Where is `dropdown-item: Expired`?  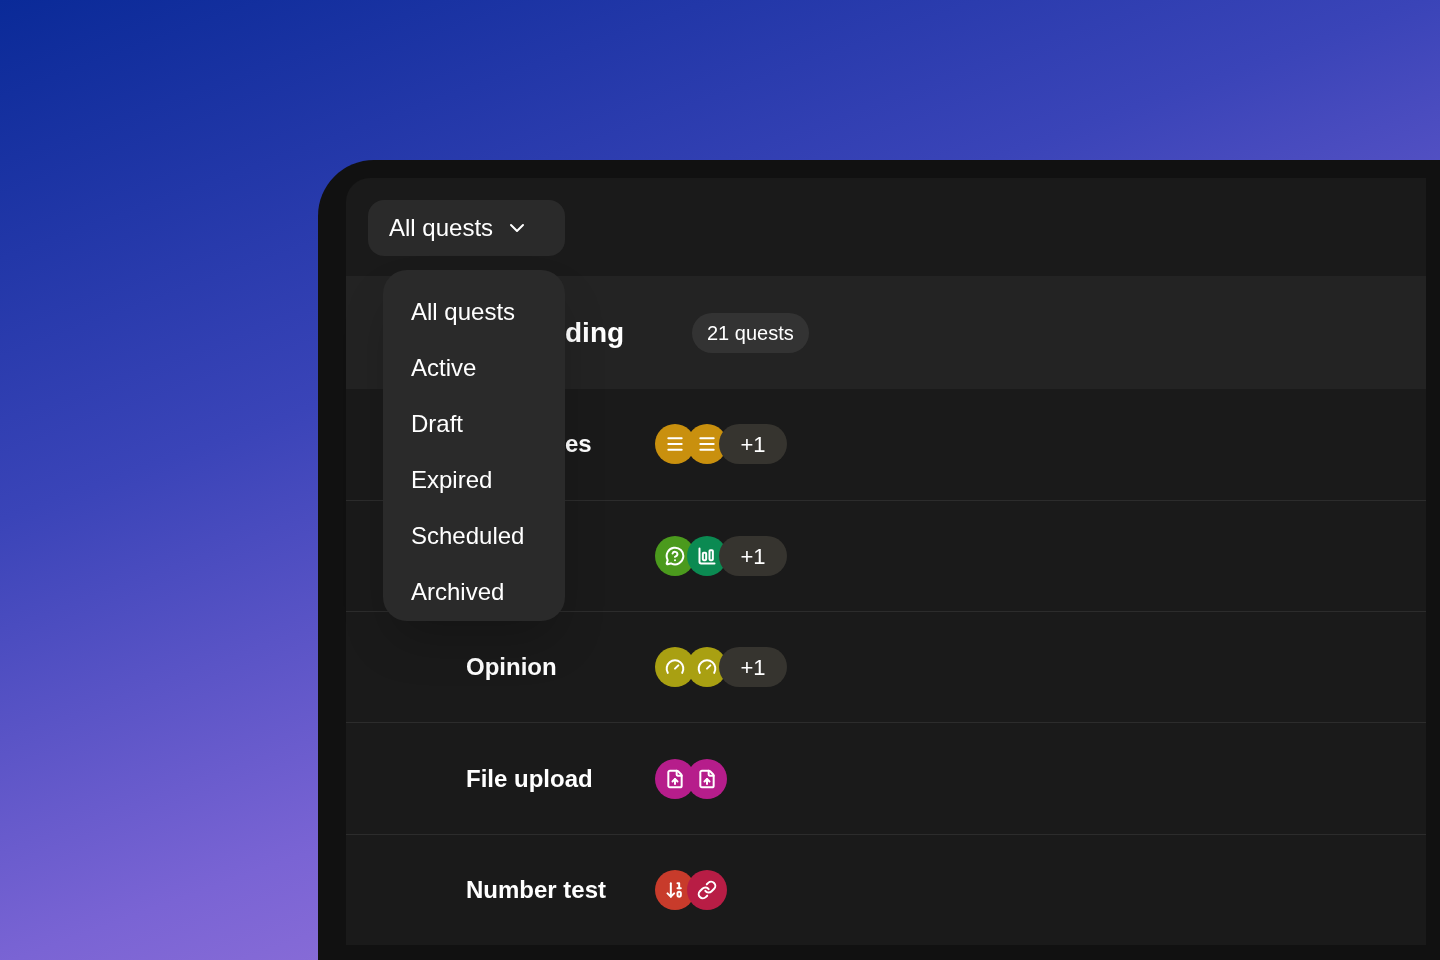 dropdown-item: Expired is located at coordinates (488, 480).